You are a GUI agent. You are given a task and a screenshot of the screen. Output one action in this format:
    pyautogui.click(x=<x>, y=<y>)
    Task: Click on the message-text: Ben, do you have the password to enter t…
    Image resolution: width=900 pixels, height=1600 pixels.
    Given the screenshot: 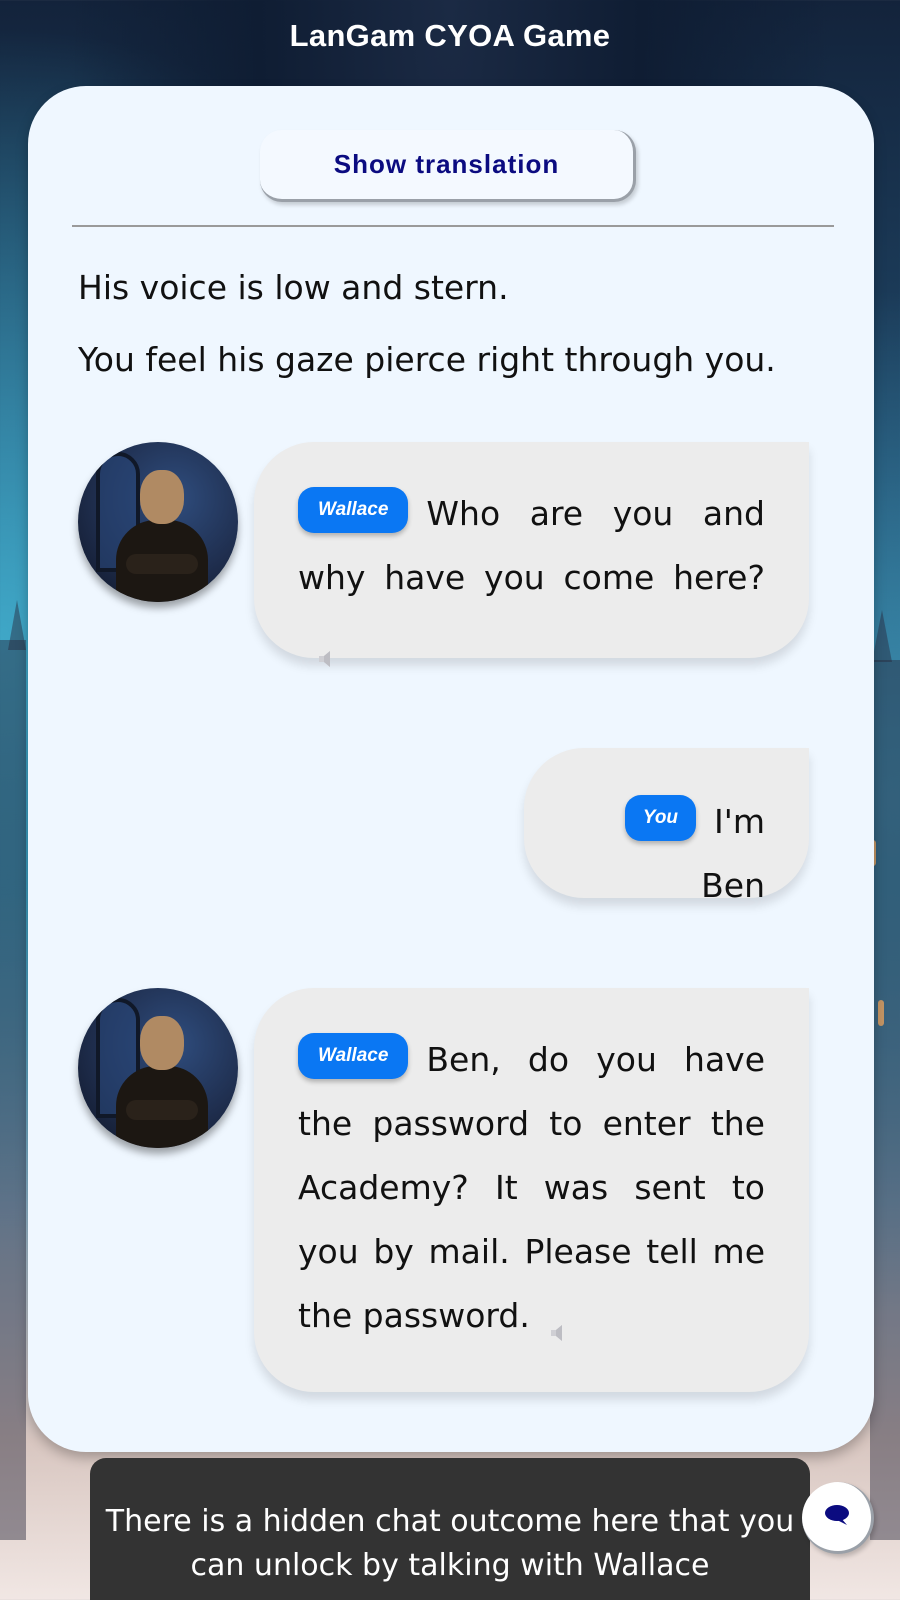 What is the action you would take?
    pyautogui.click(x=531, y=1187)
    